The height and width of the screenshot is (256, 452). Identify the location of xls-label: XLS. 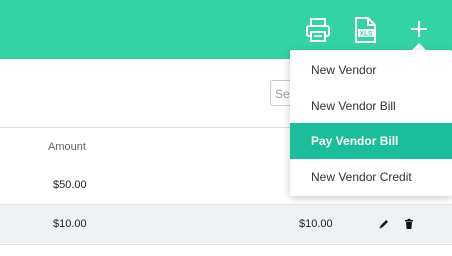
(366, 34).